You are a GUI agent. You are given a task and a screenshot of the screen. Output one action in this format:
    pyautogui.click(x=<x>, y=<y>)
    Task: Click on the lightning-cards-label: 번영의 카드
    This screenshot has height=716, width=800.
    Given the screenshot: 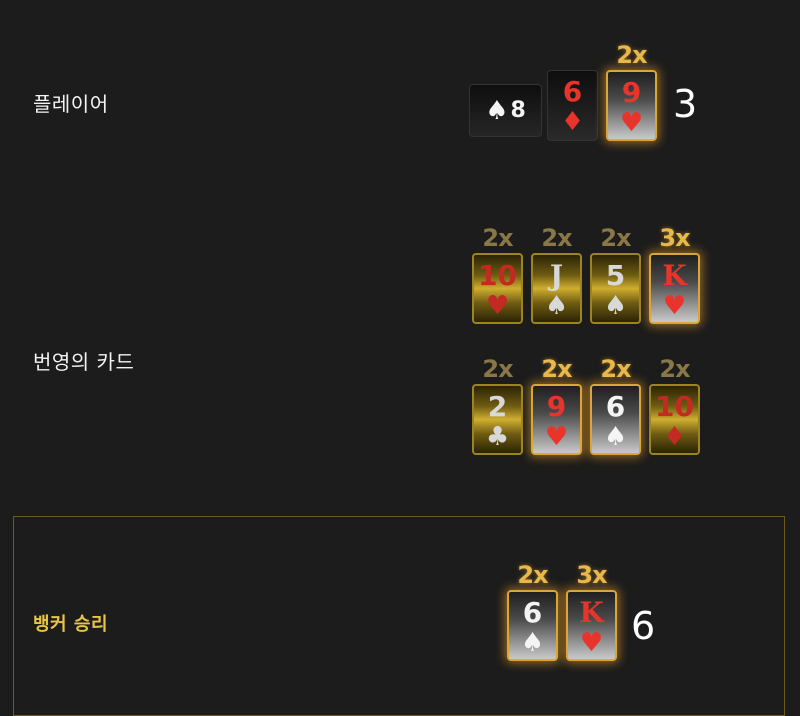 What is the action you would take?
    pyautogui.click(x=84, y=362)
    